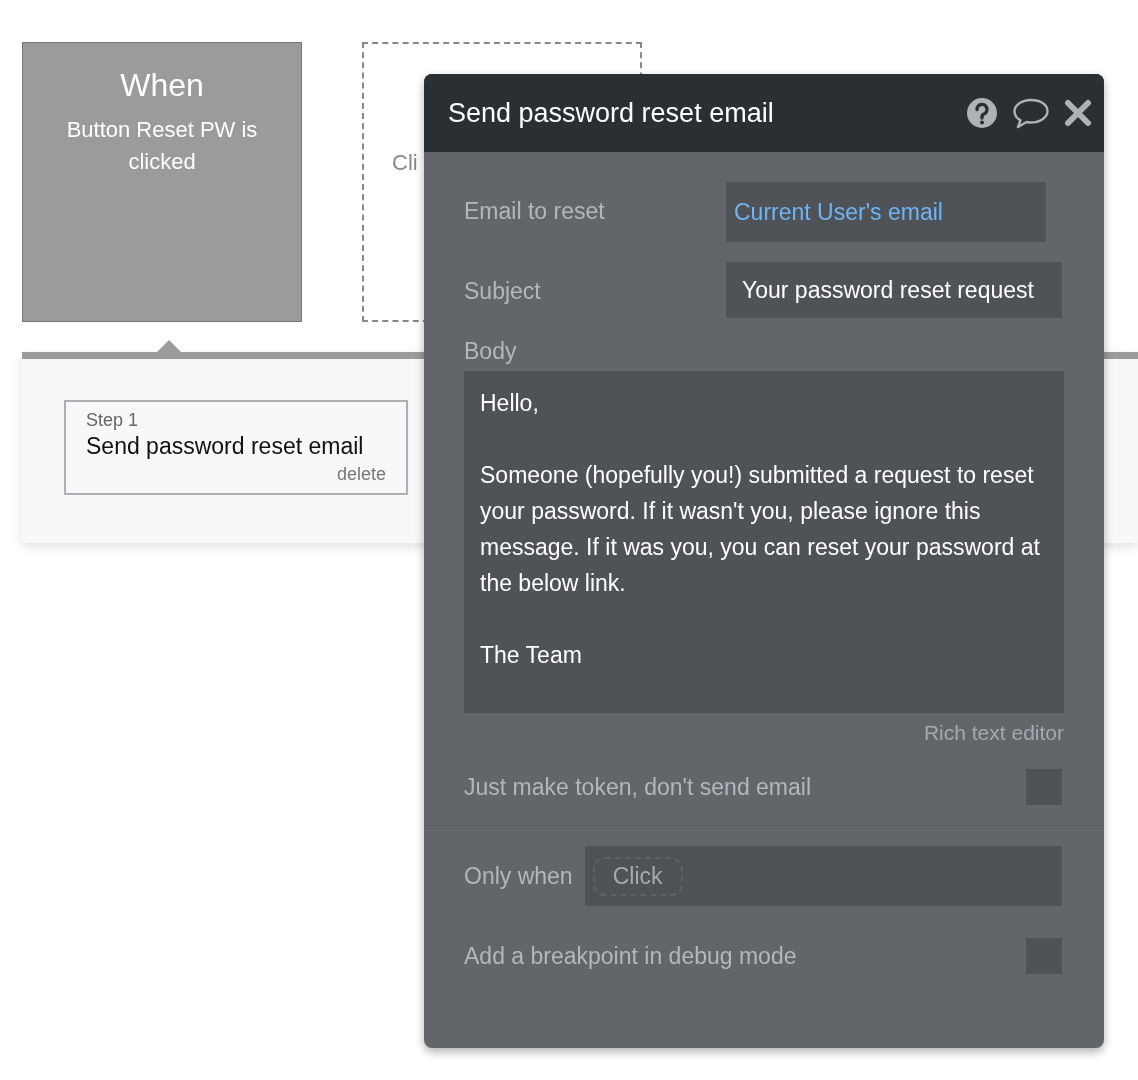  I want to click on field-label: Body, so click(491, 351).